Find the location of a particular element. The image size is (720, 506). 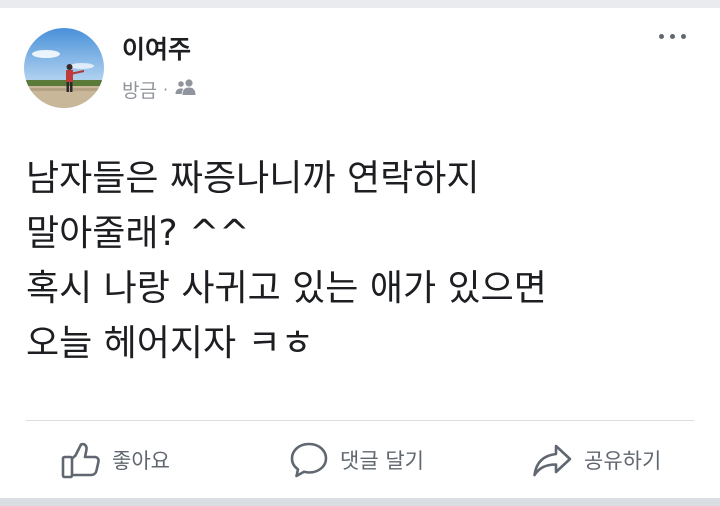

post-body-line: 혹시 나랑 사귀고 있는 애가 있으면 is located at coordinates (286, 288).